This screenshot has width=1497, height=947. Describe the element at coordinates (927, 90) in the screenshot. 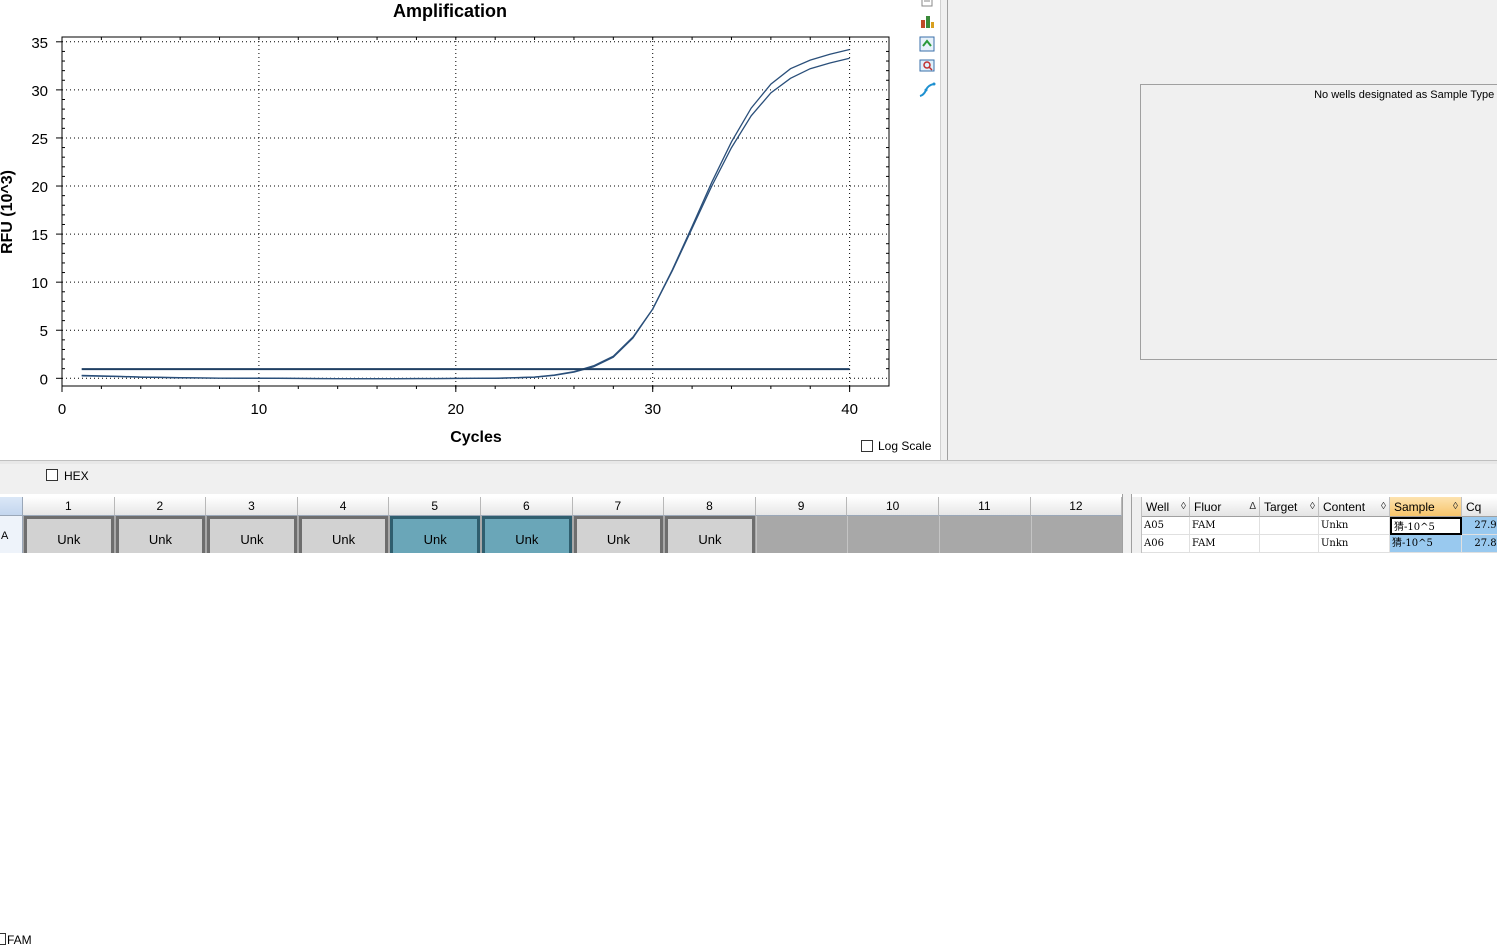

I see `curve-icon` at that location.